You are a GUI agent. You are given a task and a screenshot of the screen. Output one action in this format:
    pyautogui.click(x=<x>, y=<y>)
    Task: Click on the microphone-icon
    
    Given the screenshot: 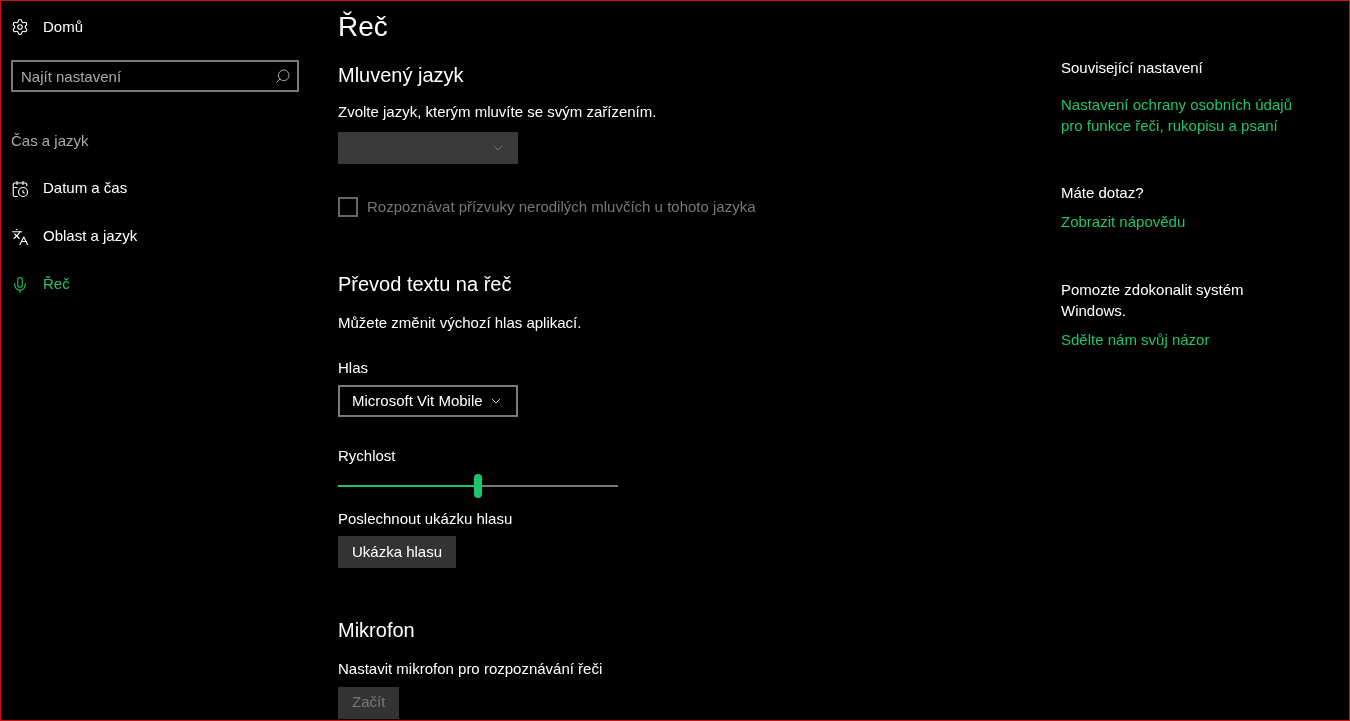 What is the action you would take?
    pyautogui.click(x=20, y=284)
    